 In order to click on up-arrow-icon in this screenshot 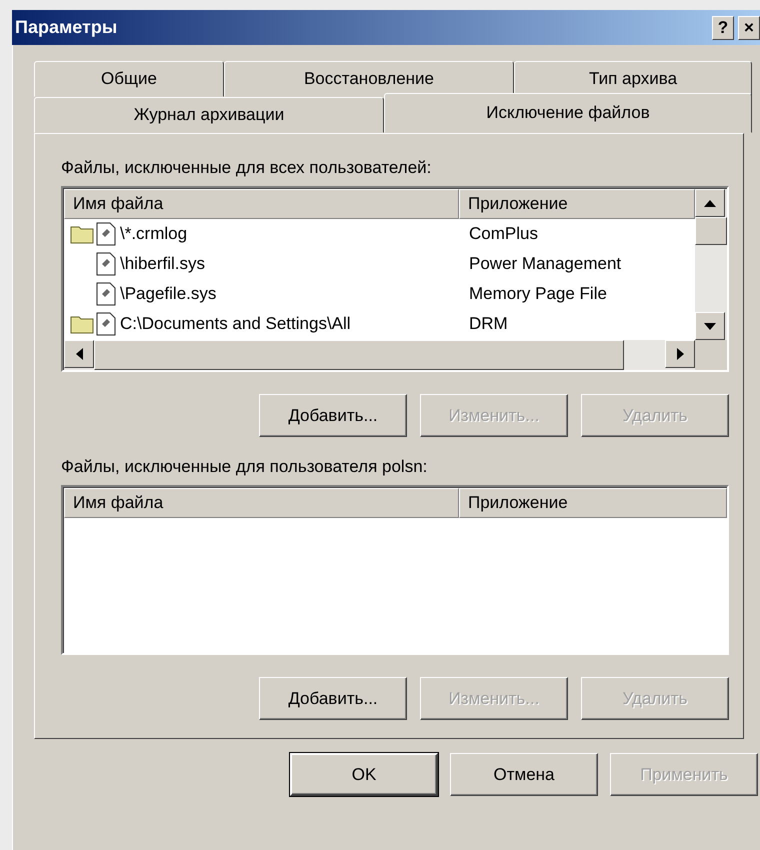, I will do `click(710, 203)`.